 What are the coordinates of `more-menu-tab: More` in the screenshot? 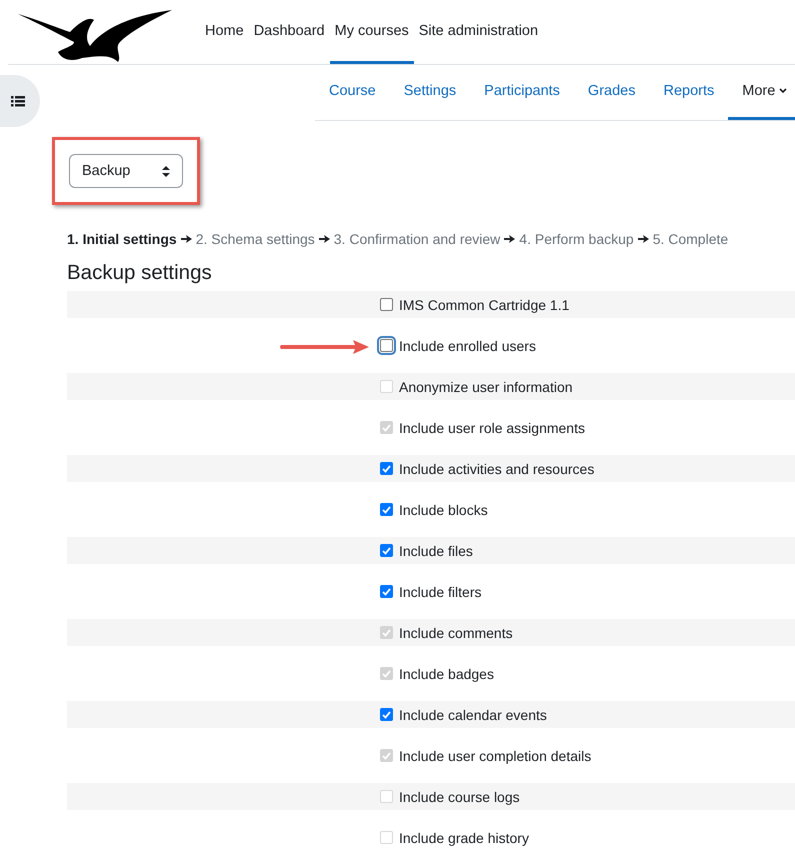 It's located at (761, 92).